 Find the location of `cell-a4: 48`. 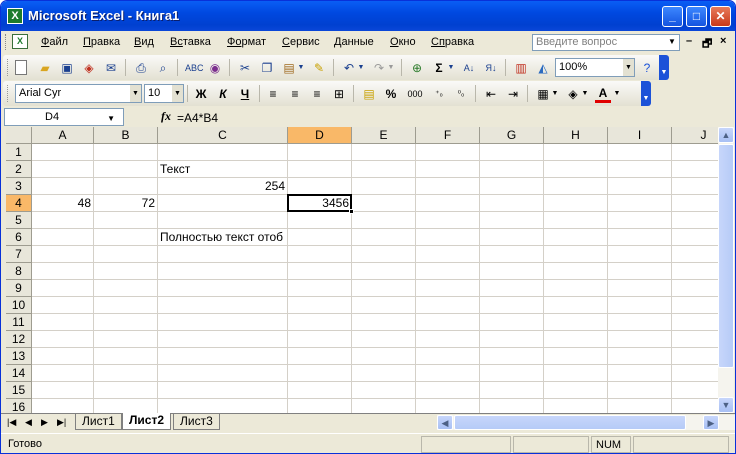

cell-a4: 48 is located at coordinates (62, 203).